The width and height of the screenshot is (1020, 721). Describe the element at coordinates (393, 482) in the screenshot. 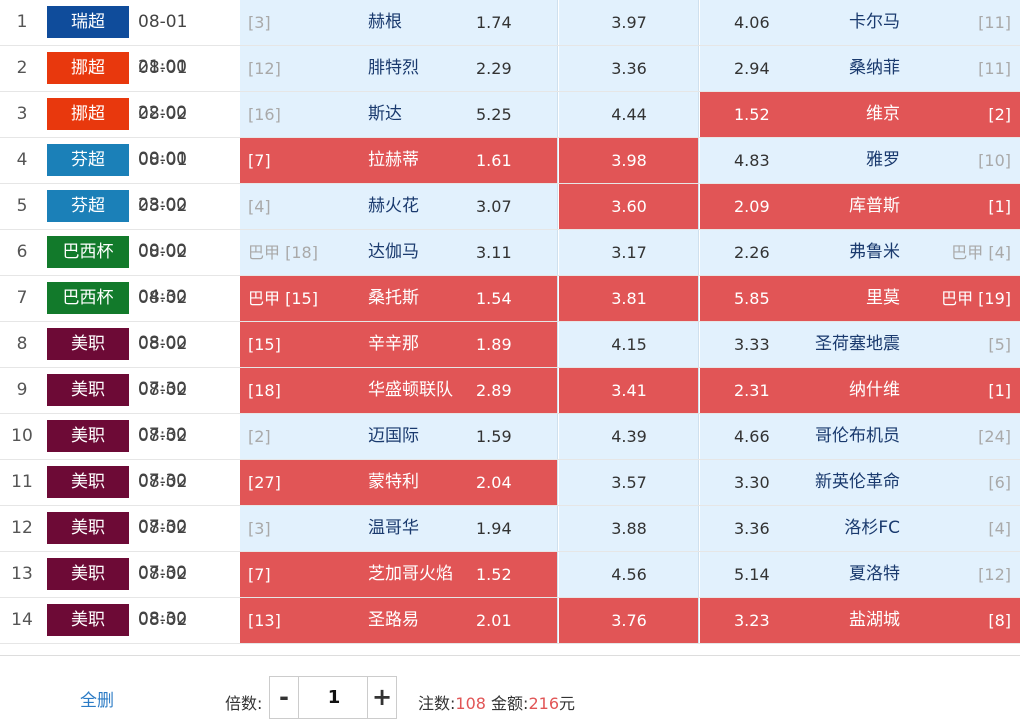

I see `home-team-name: 蒙特利` at that location.